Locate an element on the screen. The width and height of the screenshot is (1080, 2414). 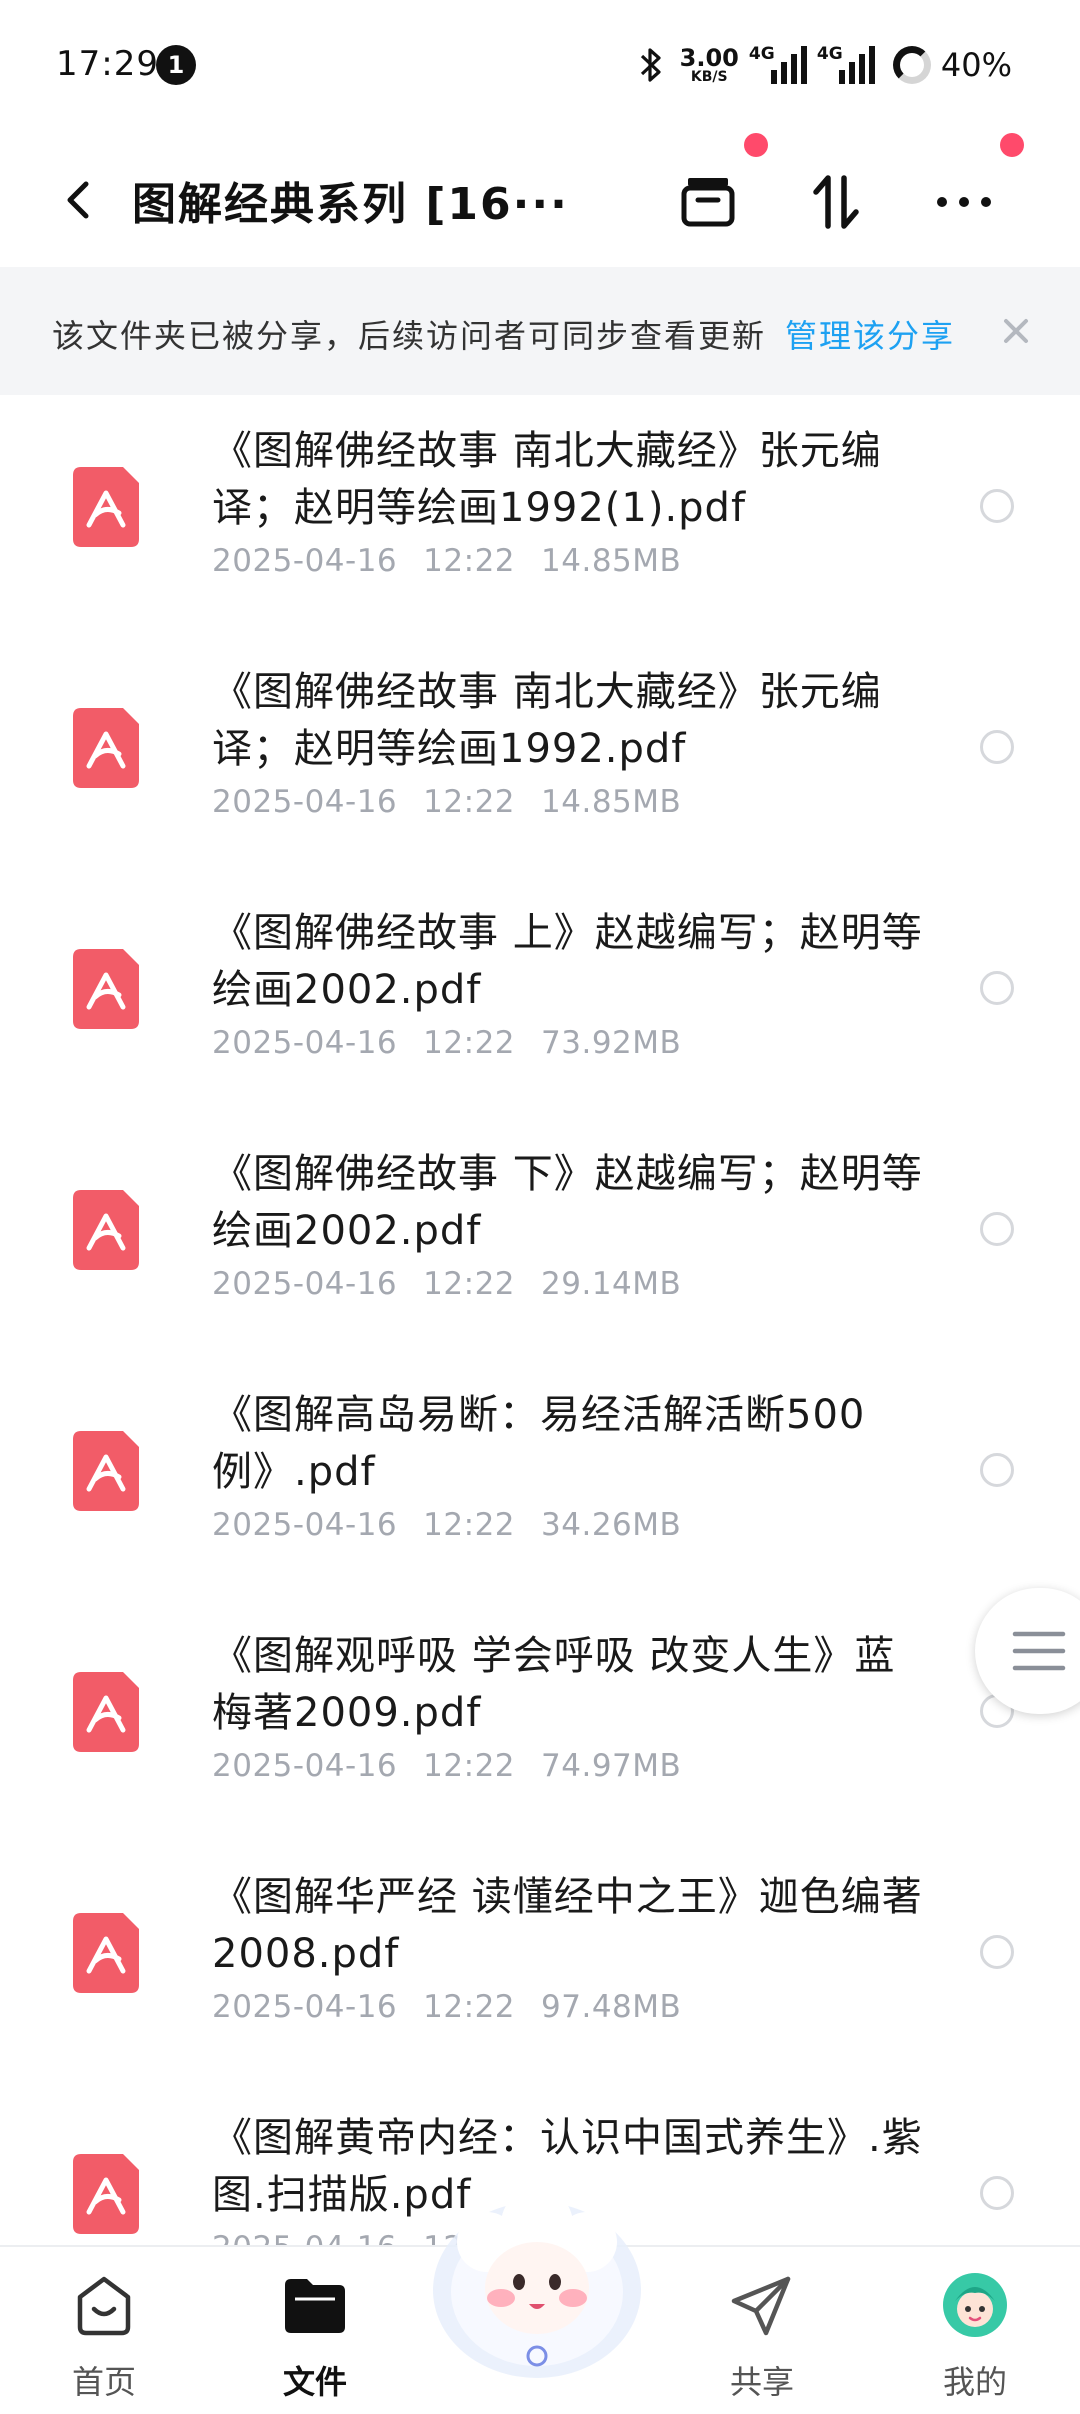
folder-icon is located at coordinates (315, 2306).